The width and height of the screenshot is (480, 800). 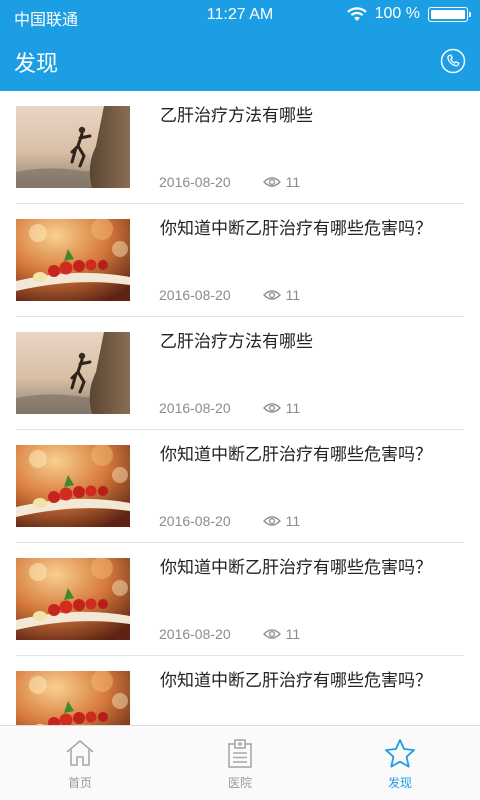 I want to click on battery-fill, so click(x=448, y=14).